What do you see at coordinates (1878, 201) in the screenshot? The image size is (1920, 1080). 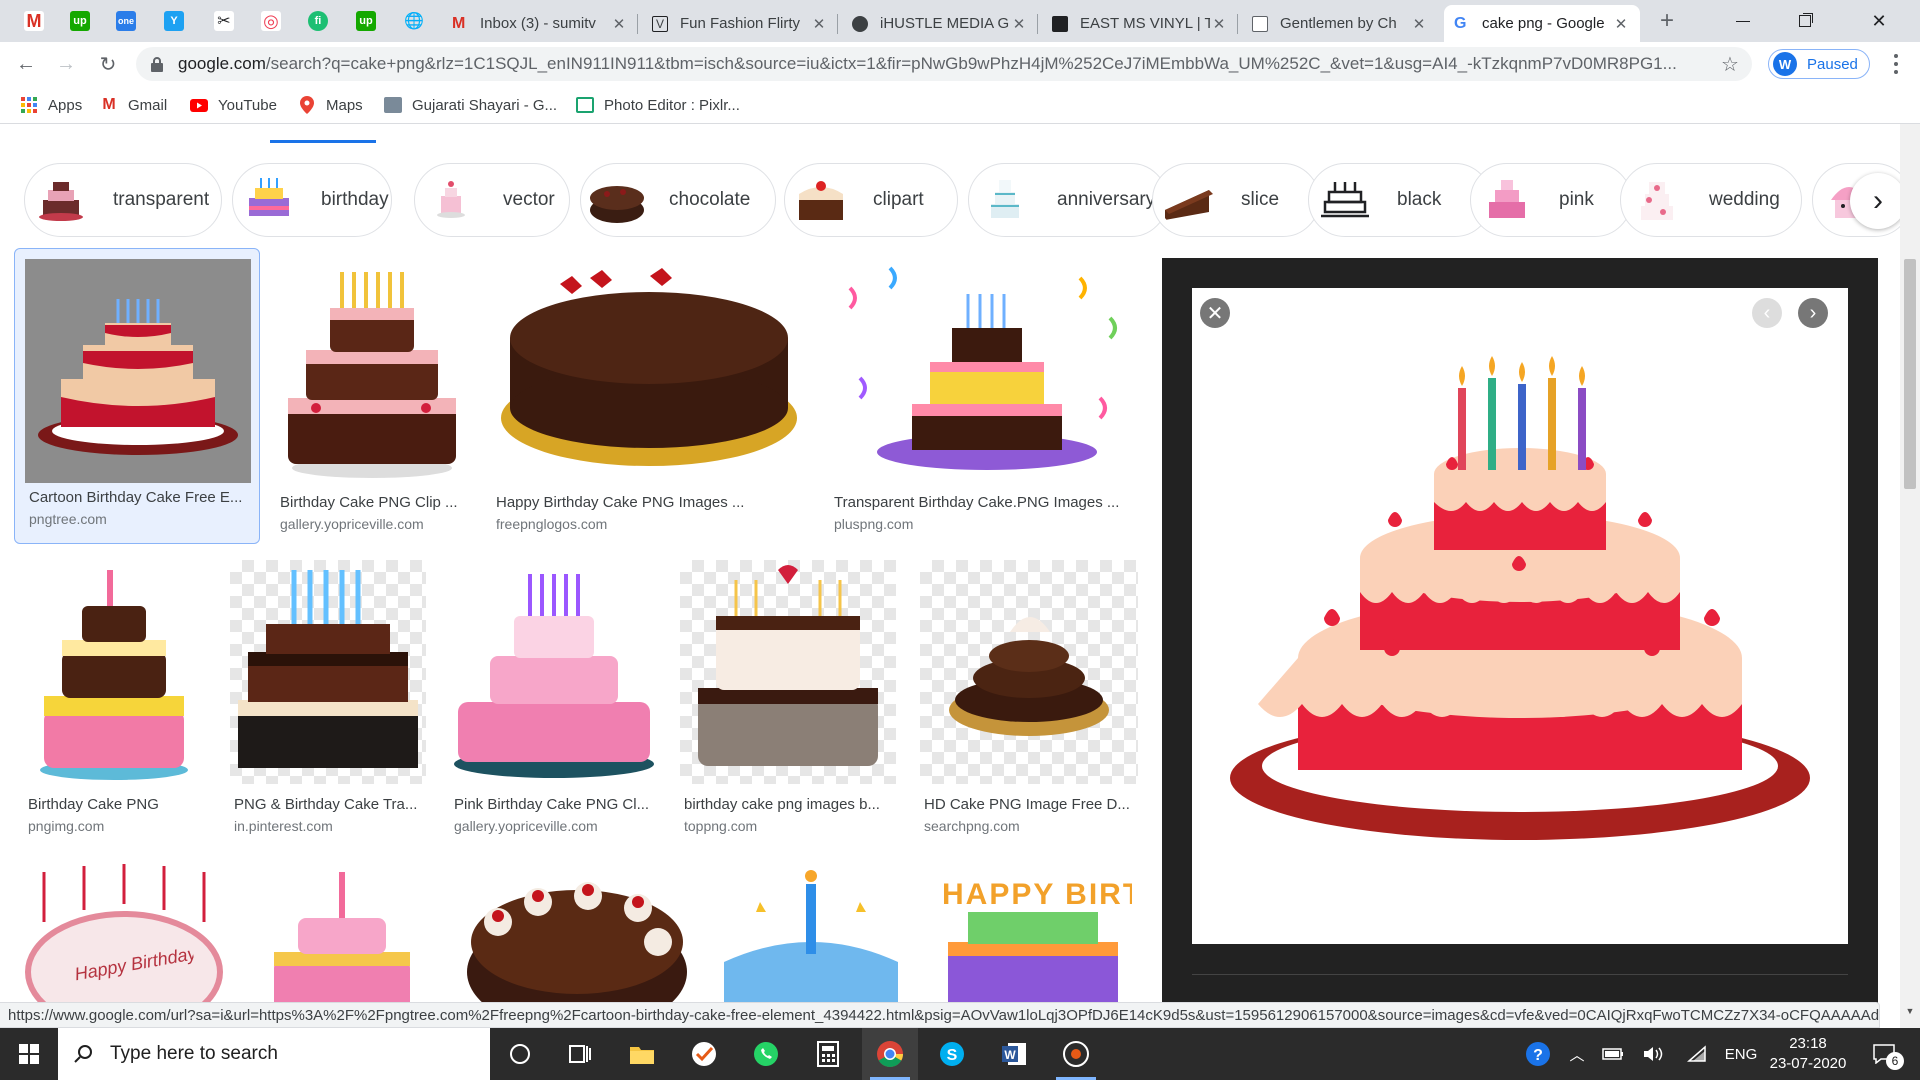 I see `chips-next-button: ›` at bounding box center [1878, 201].